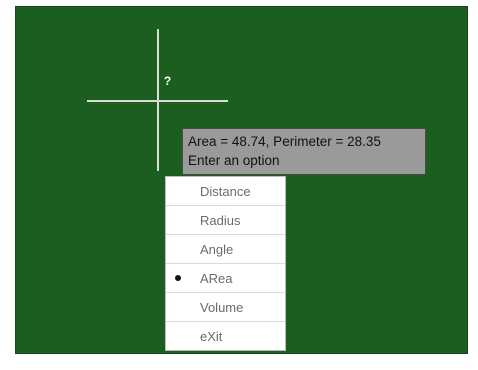  I want to click on menu-item-area: ARea, so click(225, 278).